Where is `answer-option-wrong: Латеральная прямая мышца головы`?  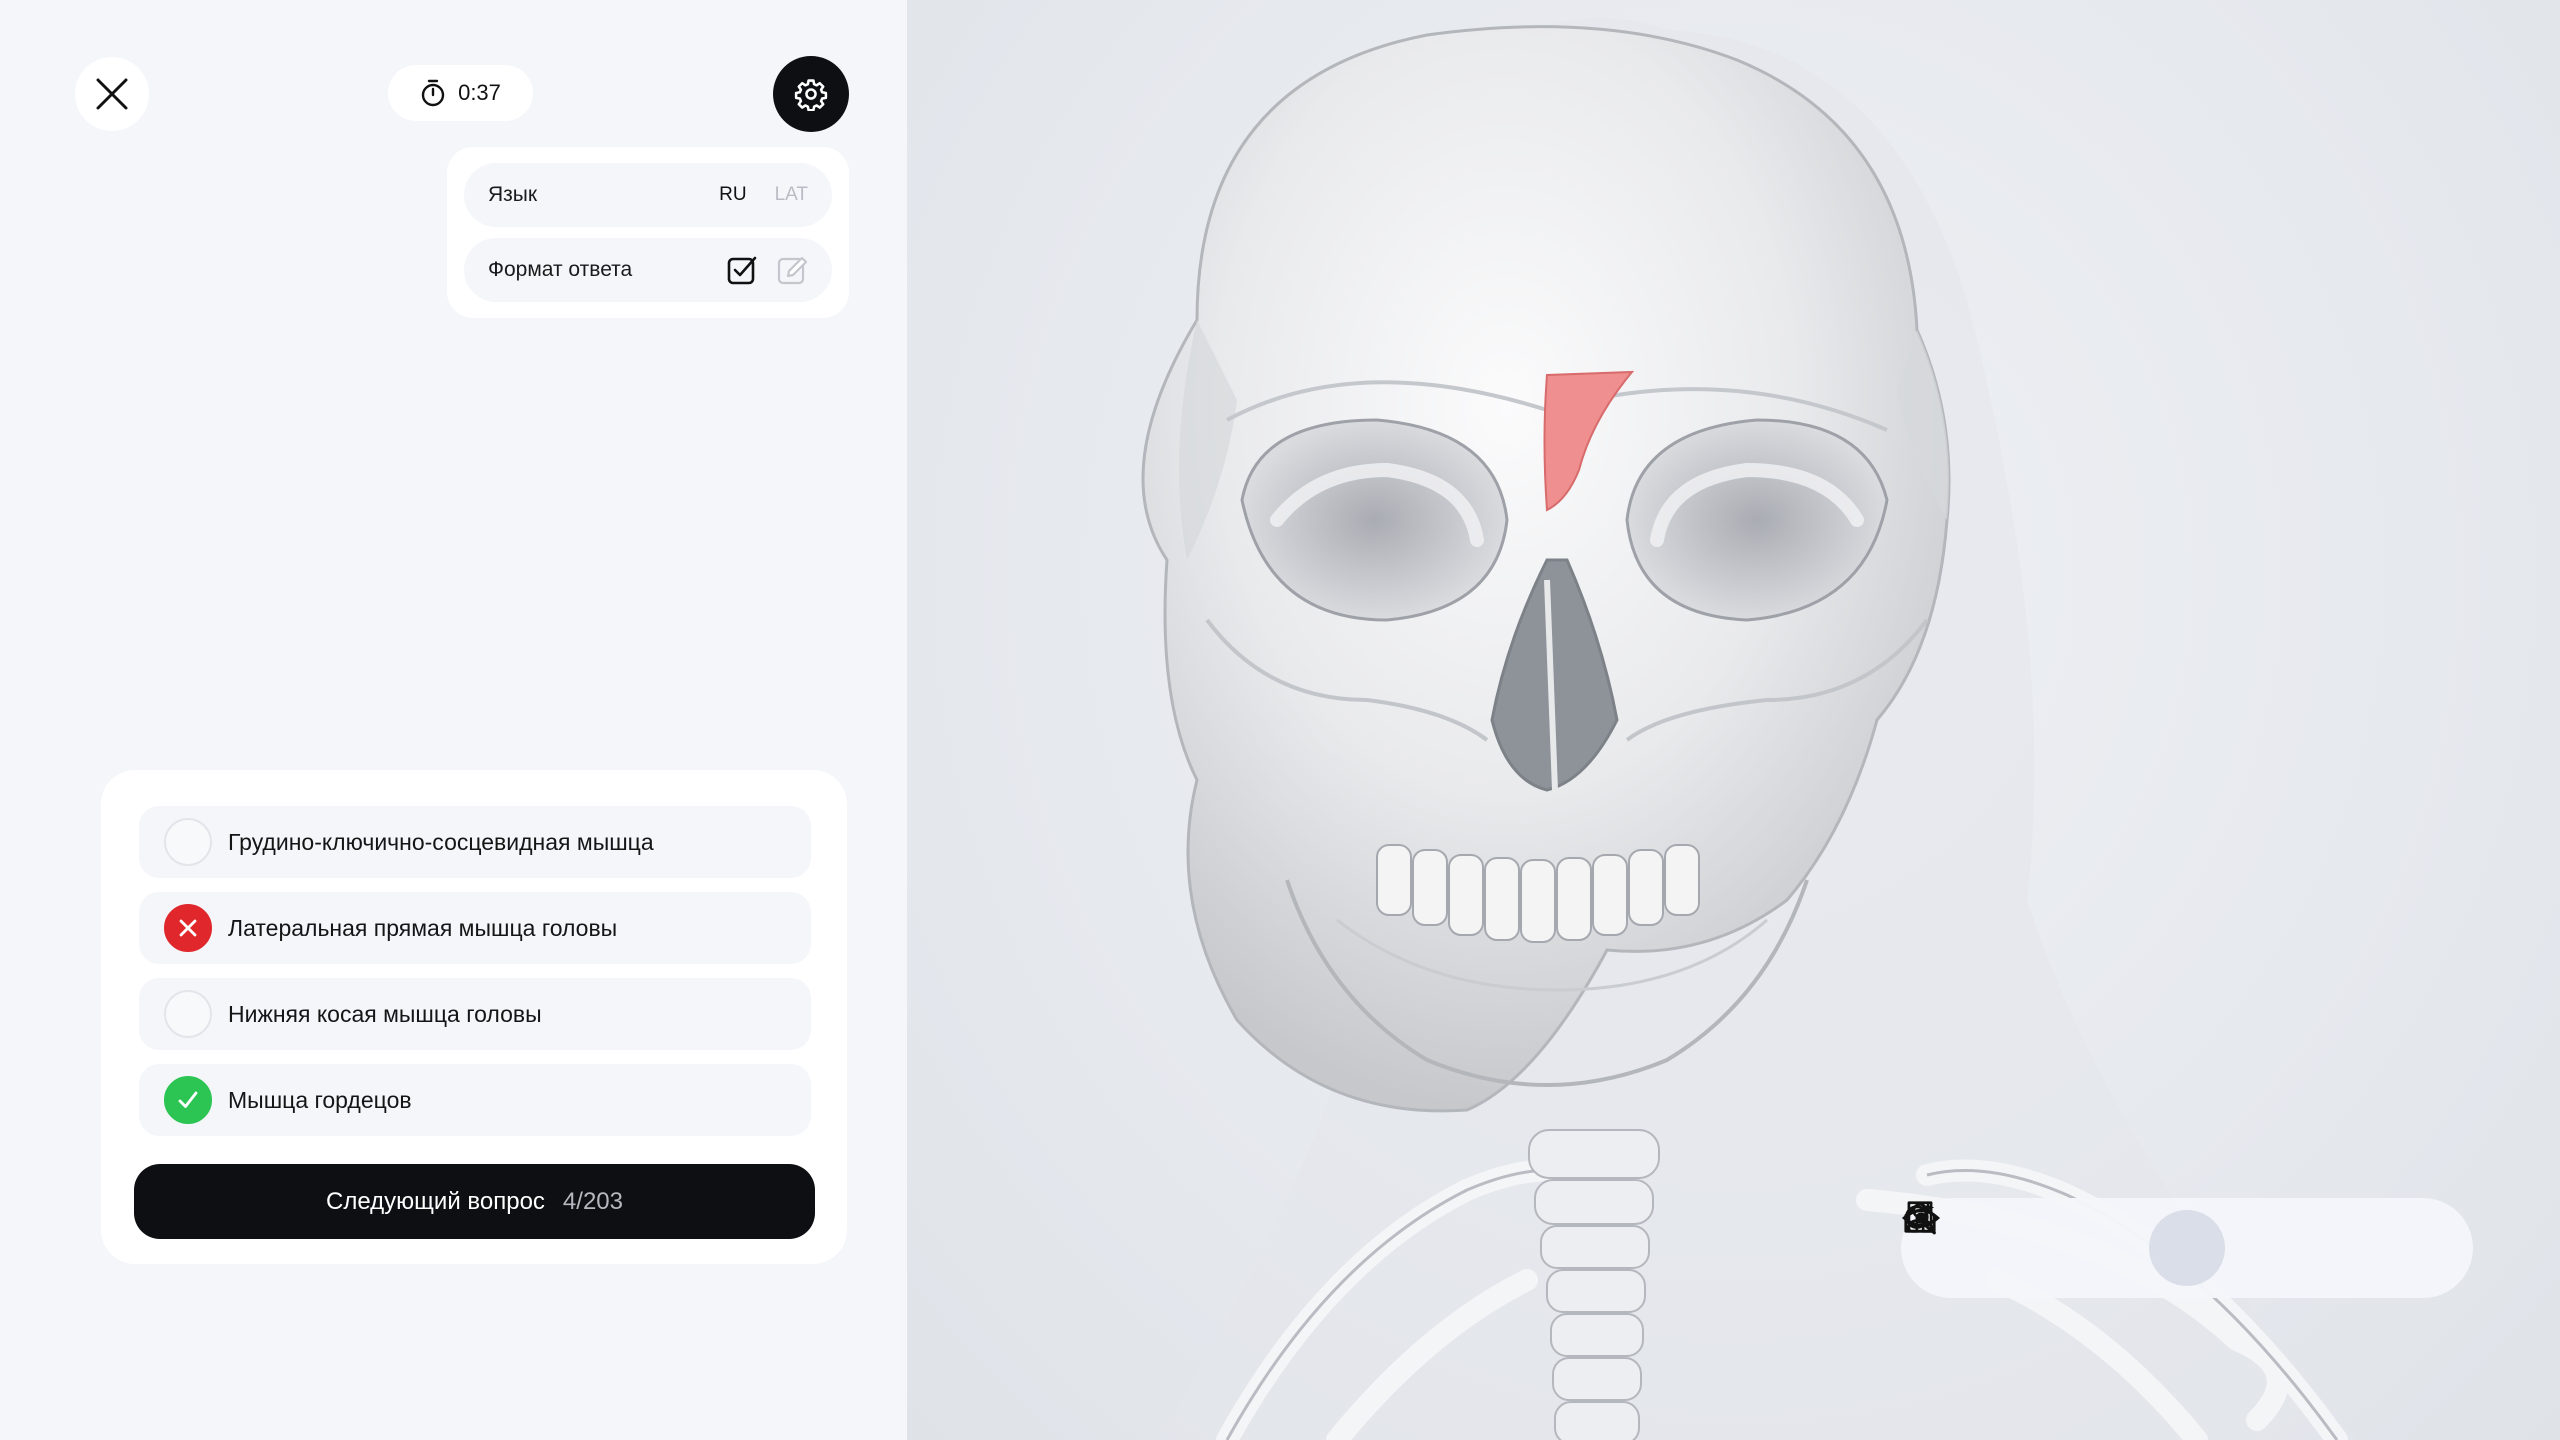 answer-option-wrong: Латеральная прямая мышца головы is located at coordinates (475, 928).